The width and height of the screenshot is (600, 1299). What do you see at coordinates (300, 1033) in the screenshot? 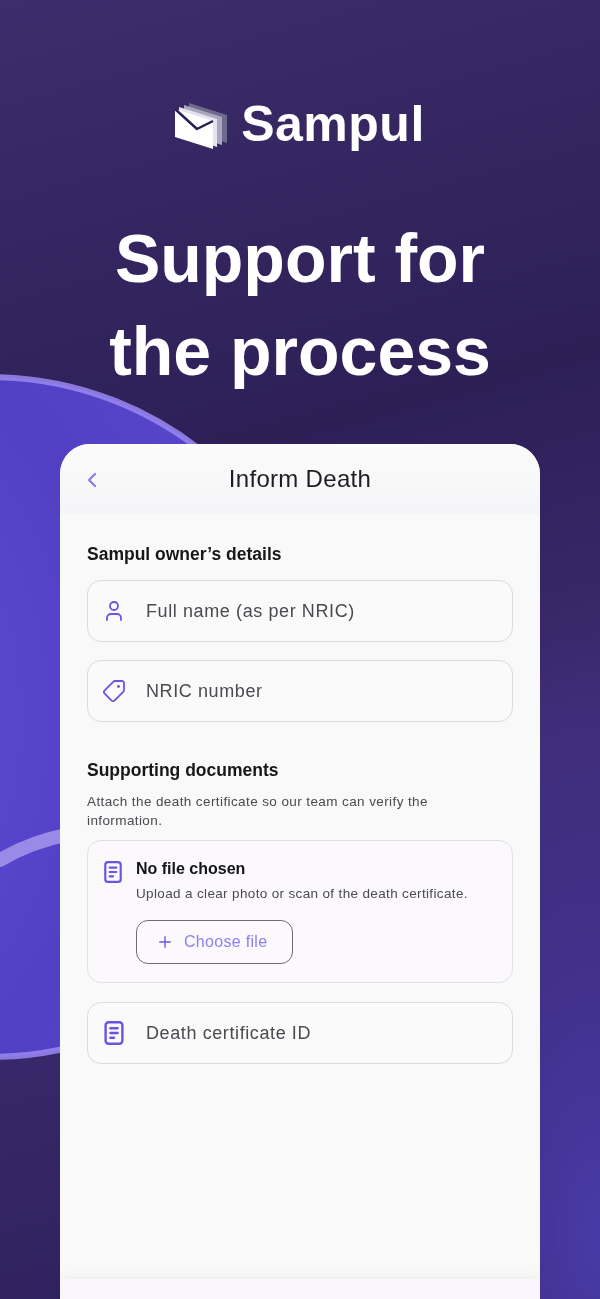
I see `input-field: Death certificate ID` at bounding box center [300, 1033].